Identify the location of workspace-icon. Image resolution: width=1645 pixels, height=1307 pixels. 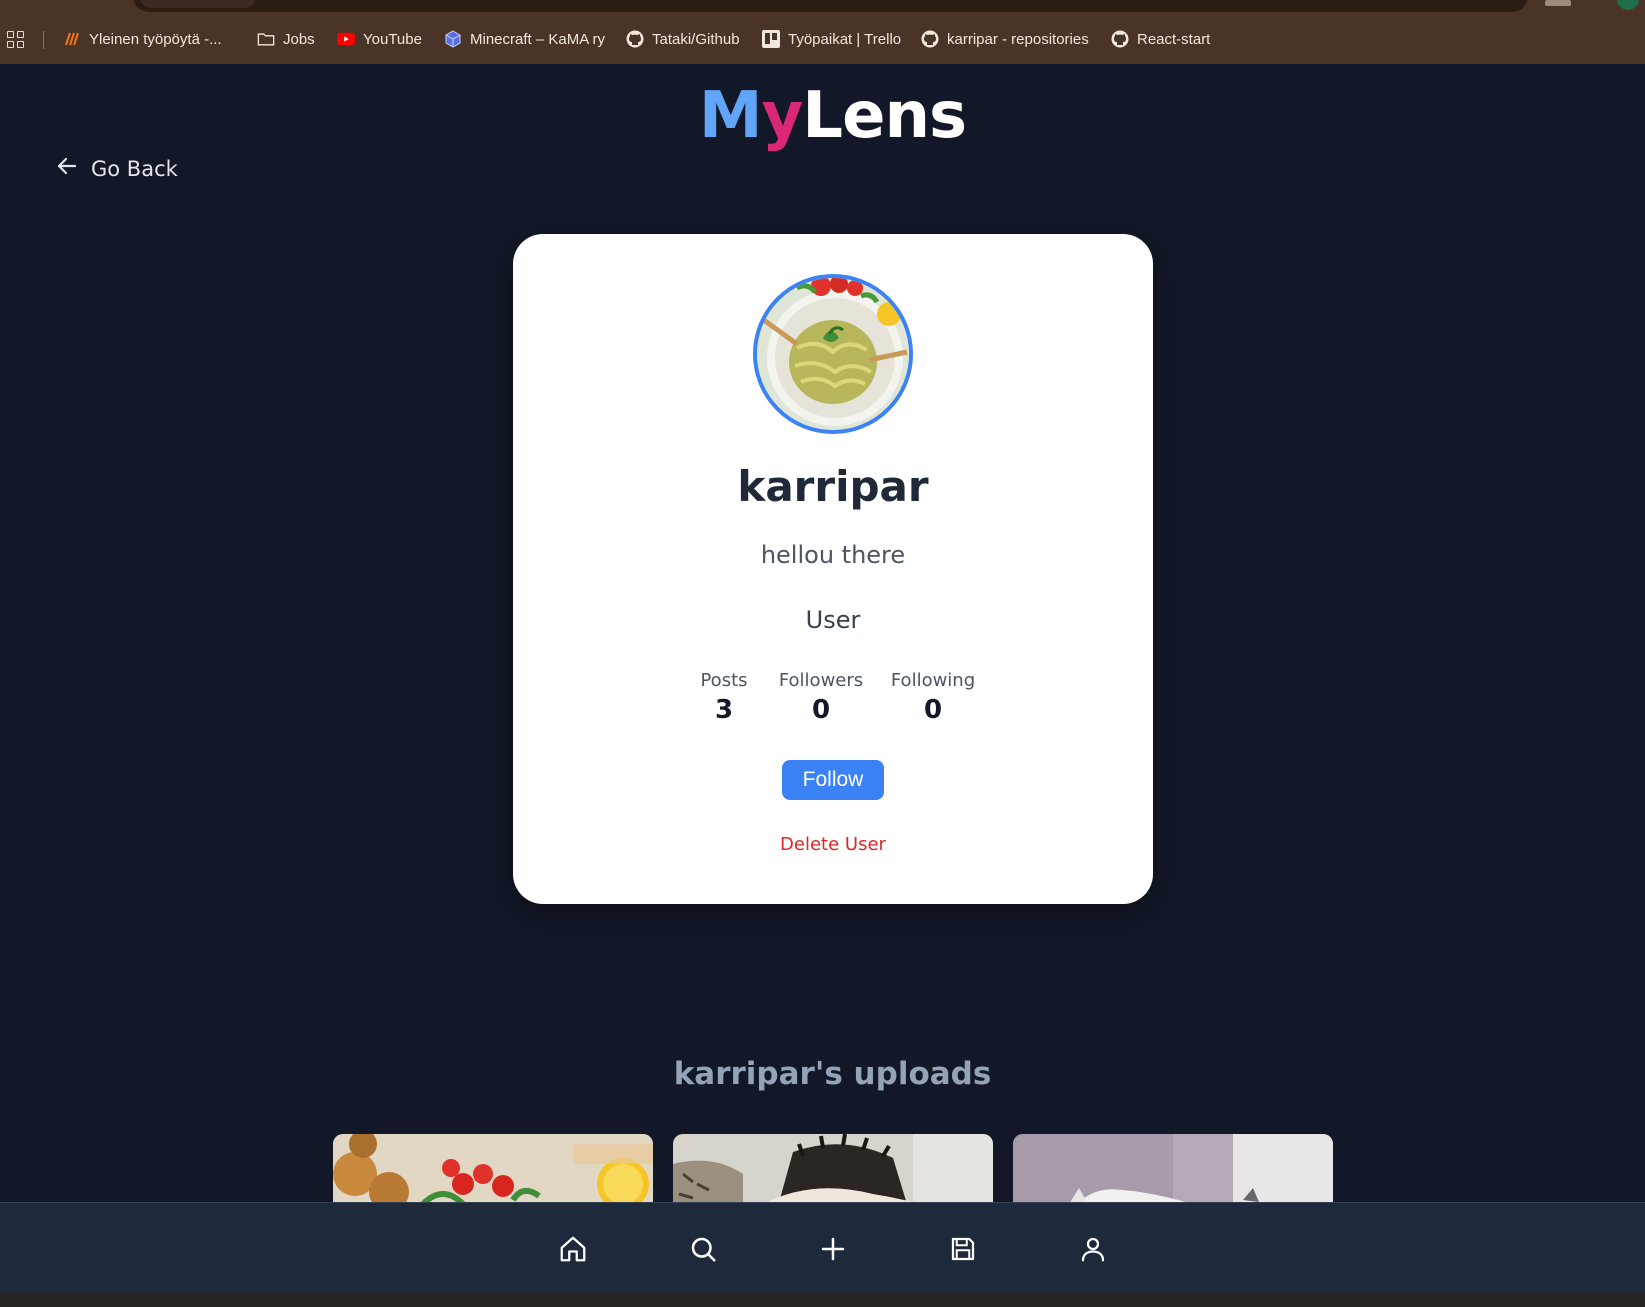
(72, 39).